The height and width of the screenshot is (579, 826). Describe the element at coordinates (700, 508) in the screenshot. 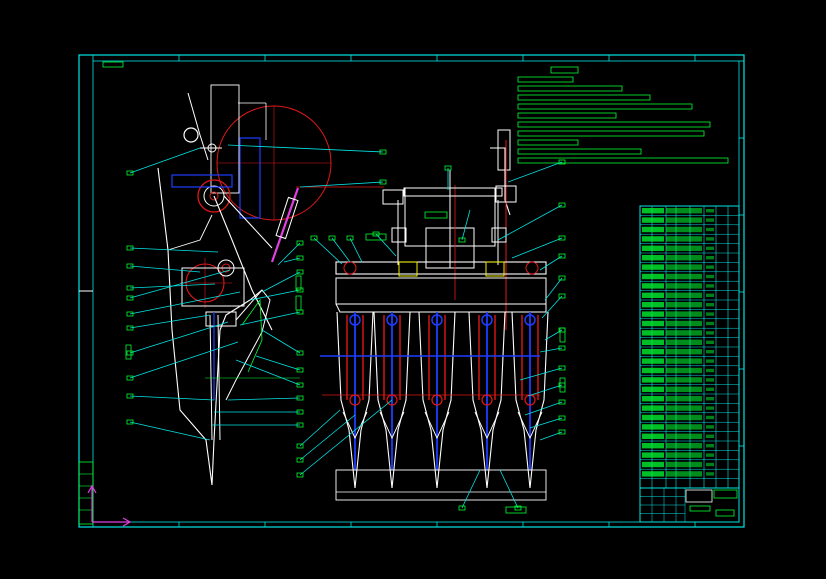

I see `scale-cell` at that location.